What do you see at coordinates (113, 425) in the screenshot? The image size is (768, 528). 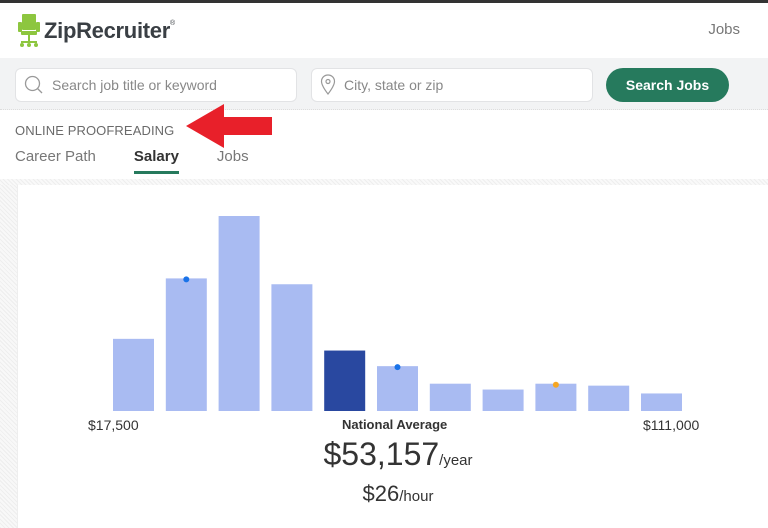 I see `min-salary-label: $17,500` at bounding box center [113, 425].